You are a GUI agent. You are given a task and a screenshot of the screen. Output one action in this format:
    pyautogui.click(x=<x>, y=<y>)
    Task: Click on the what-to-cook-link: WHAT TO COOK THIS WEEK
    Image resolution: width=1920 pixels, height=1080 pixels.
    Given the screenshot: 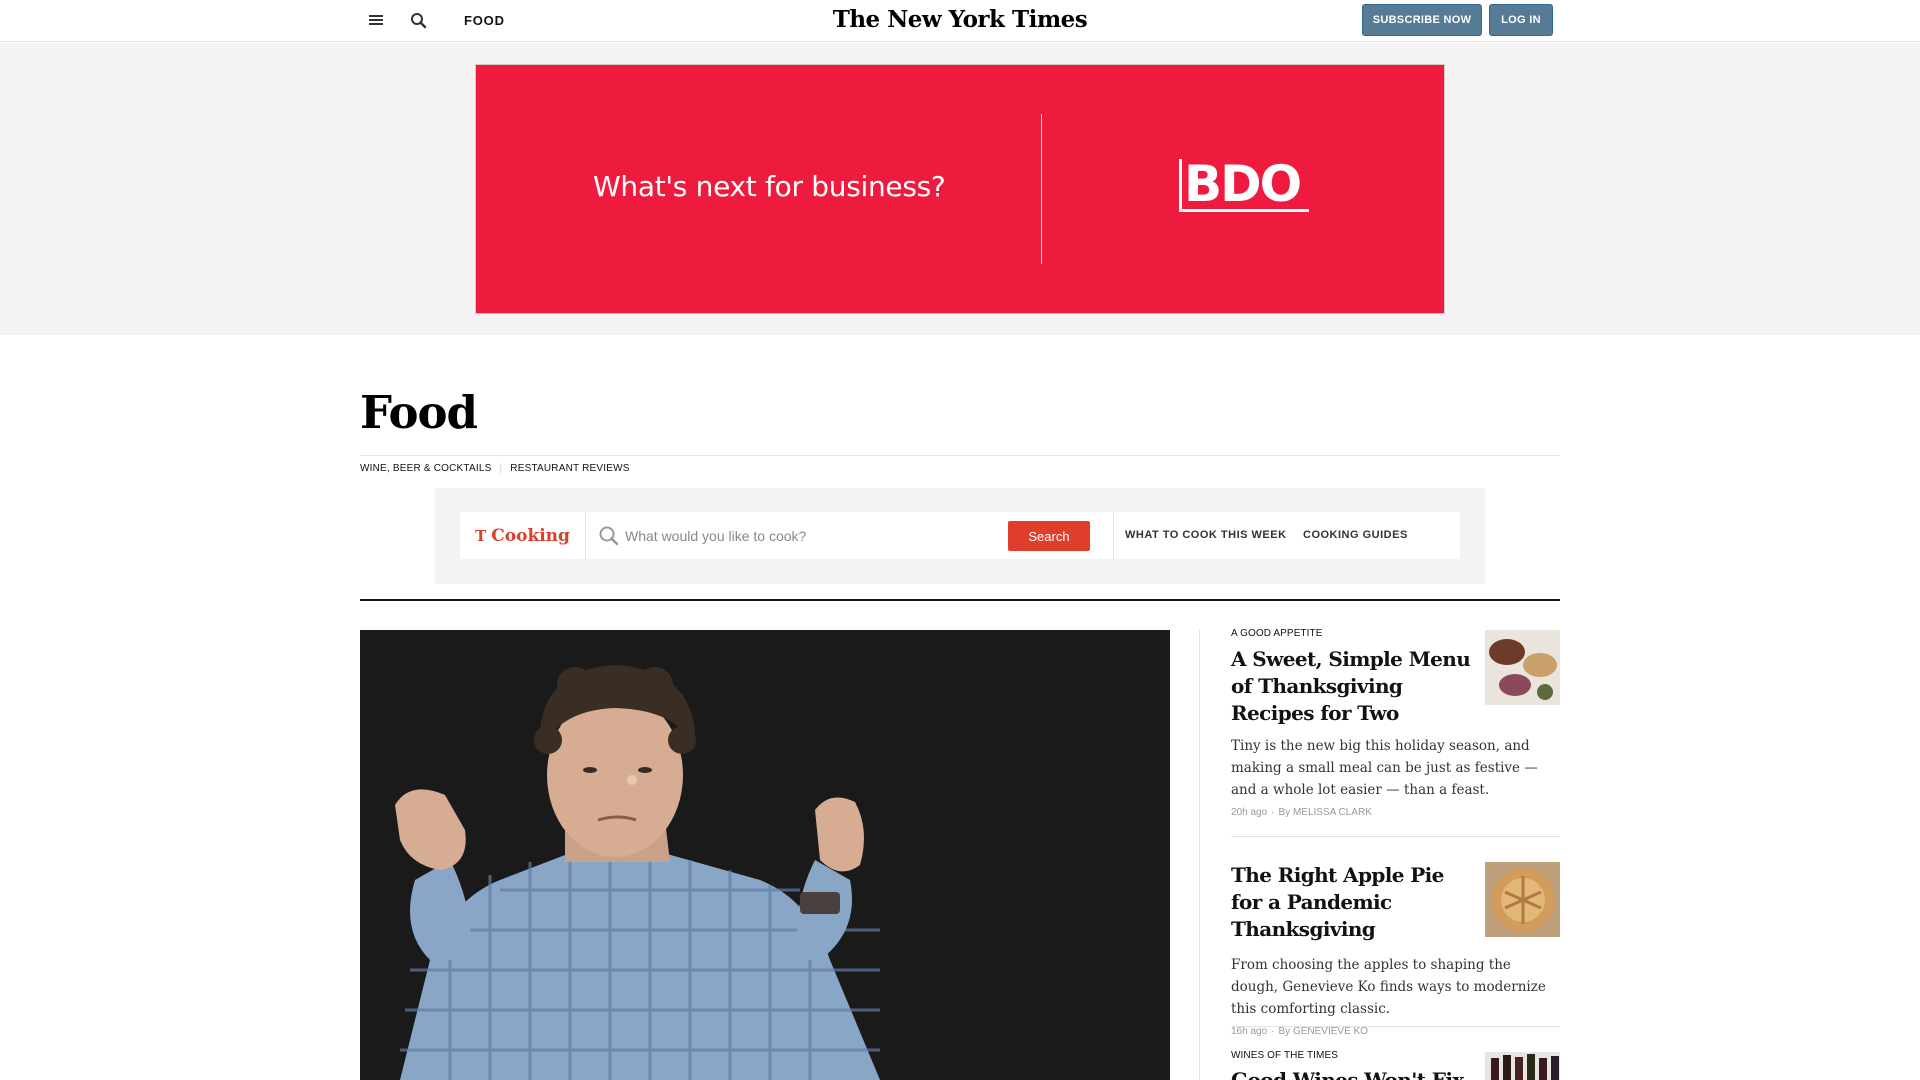 What is the action you would take?
    pyautogui.click(x=1206, y=535)
    